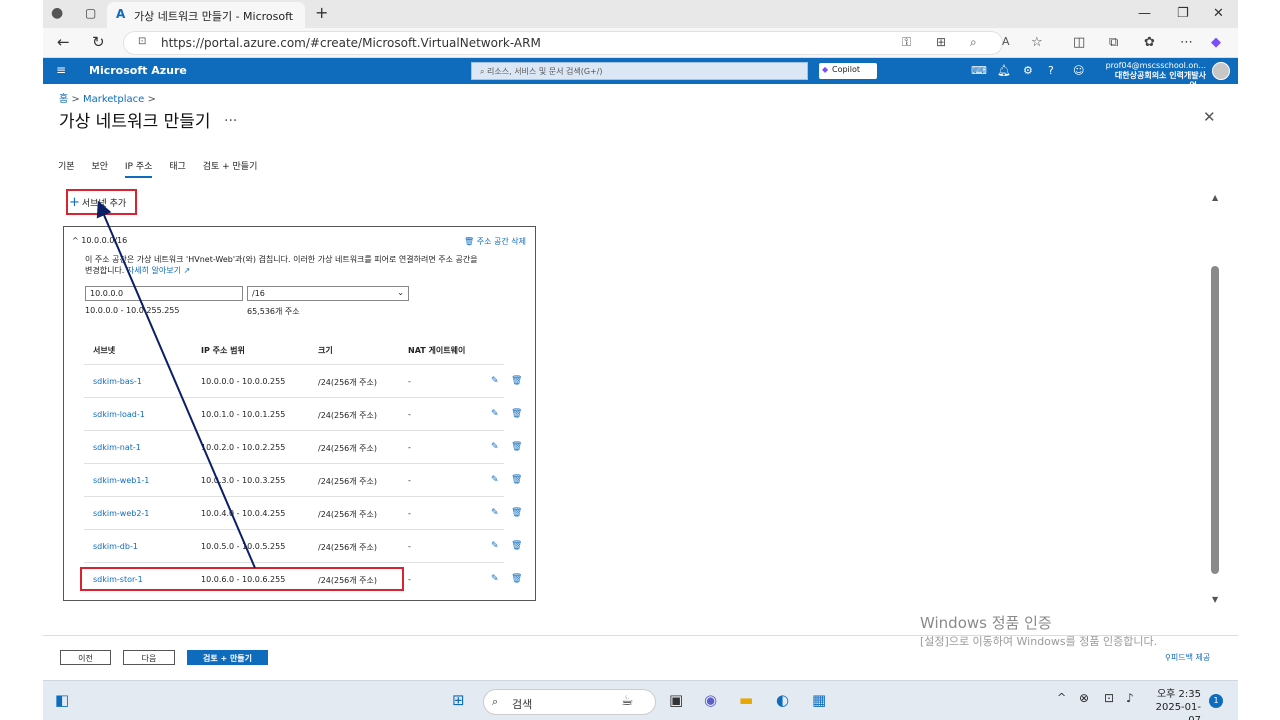  What do you see at coordinates (62, 700) in the screenshot?
I see `widgets-icon: ◧` at bounding box center [62, 700].